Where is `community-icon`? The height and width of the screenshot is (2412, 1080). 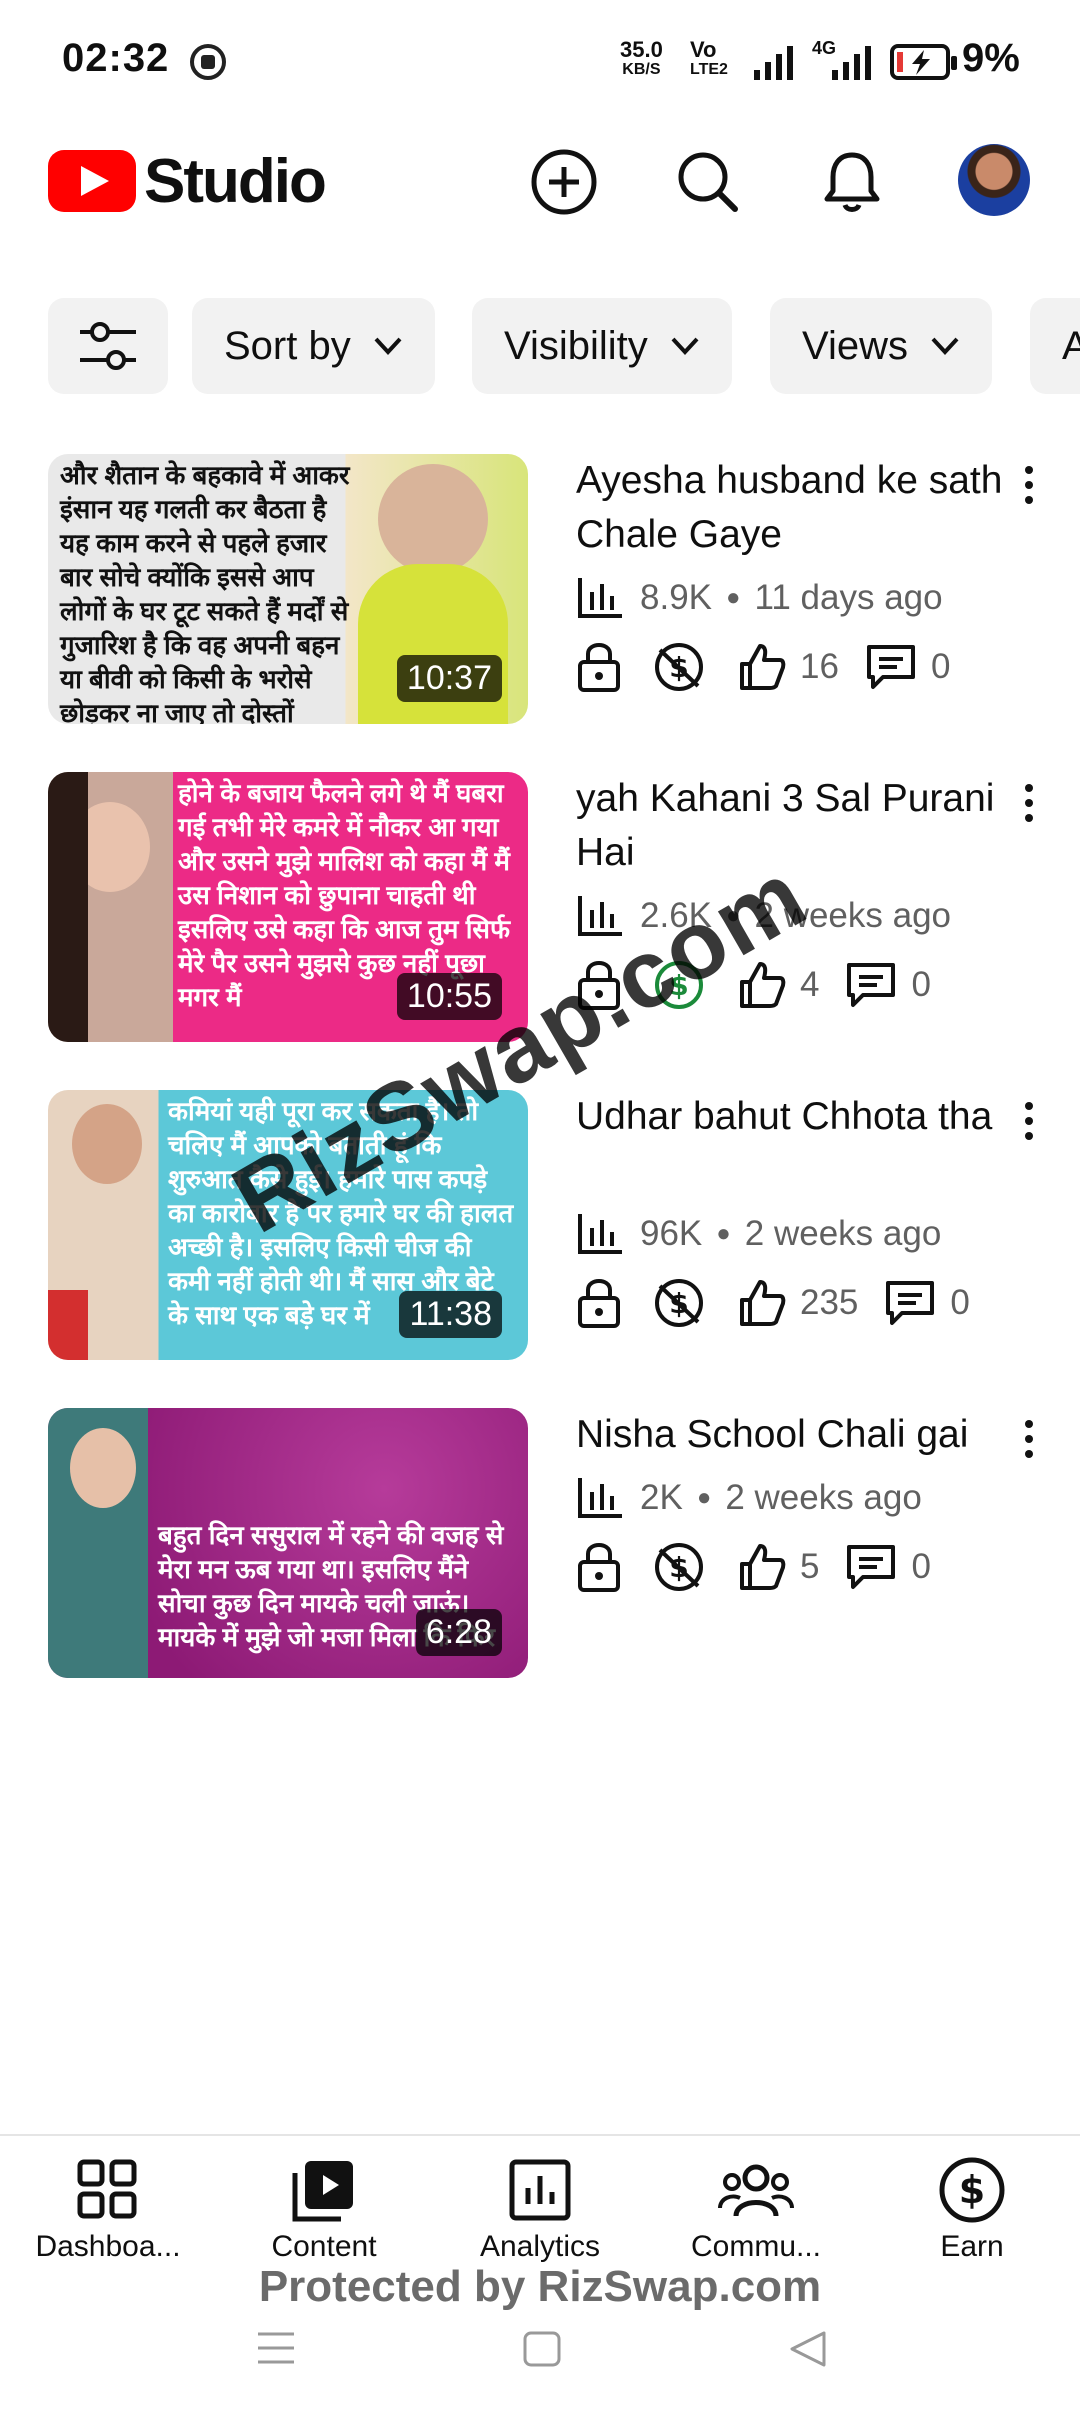
community-icon is located at coordinates (756, 2190).